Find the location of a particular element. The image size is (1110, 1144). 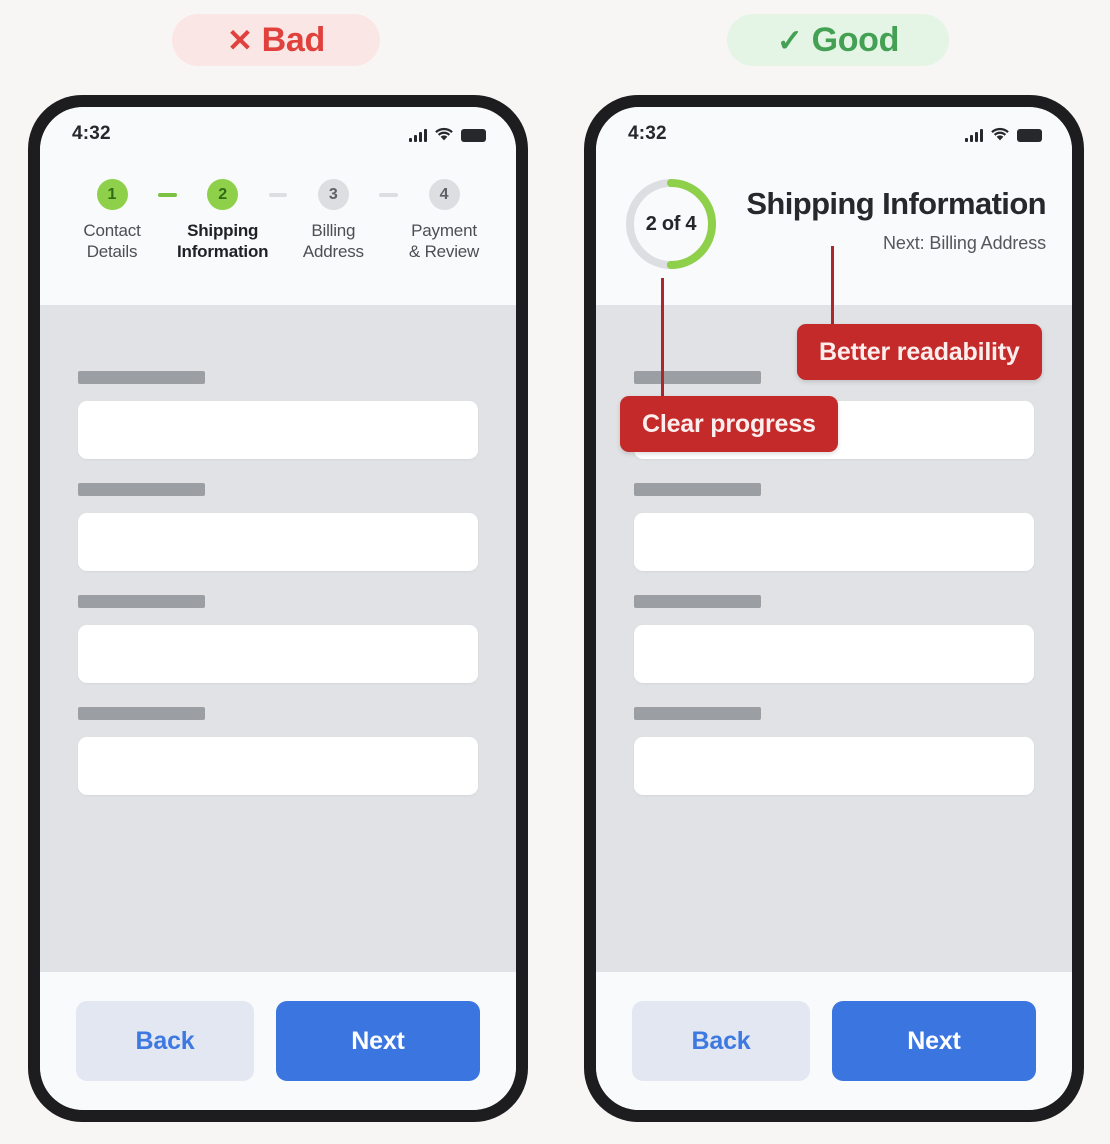

step-dot-1: 1 is located at coordinates (112, 194).